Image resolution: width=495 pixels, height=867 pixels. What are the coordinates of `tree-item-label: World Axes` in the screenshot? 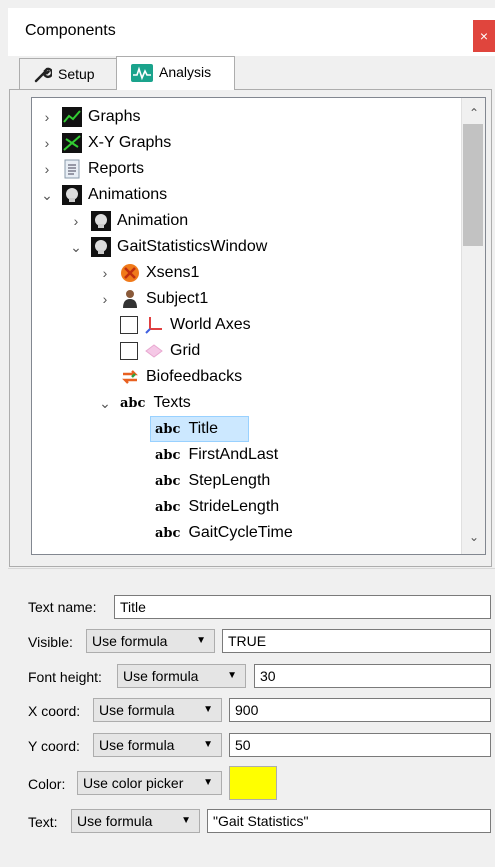 It's located at (210, 324).